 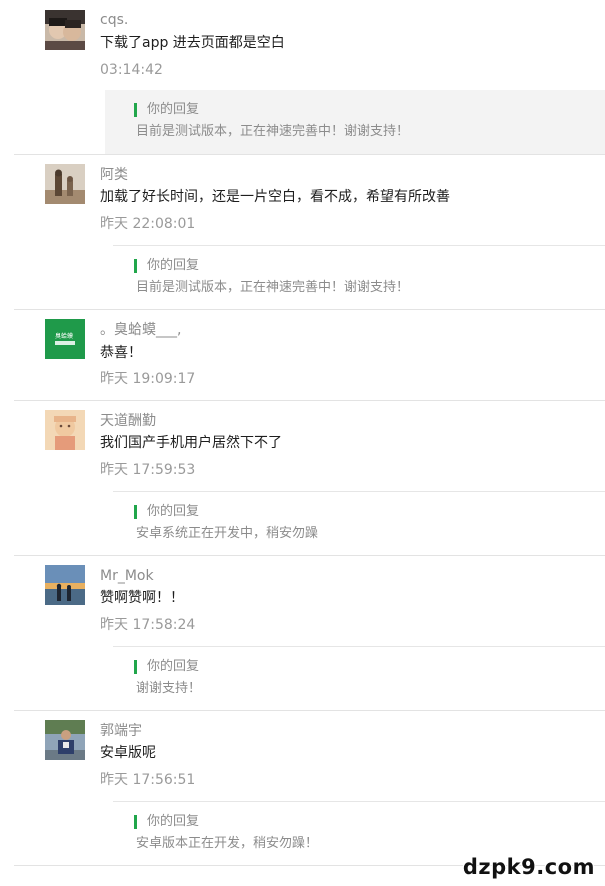 What do you see at coordinates (121, 353) in the screenshot?
I see `comment-text: 恭喜！` at bounding box center [121, 353].